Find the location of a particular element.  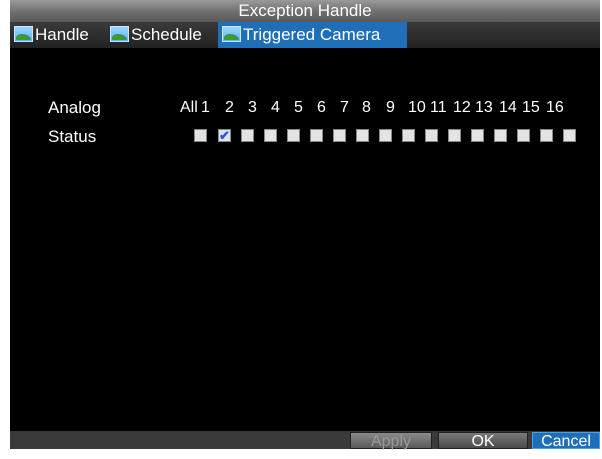

channel-label-8: 8 is located at coordinates (366, 107).